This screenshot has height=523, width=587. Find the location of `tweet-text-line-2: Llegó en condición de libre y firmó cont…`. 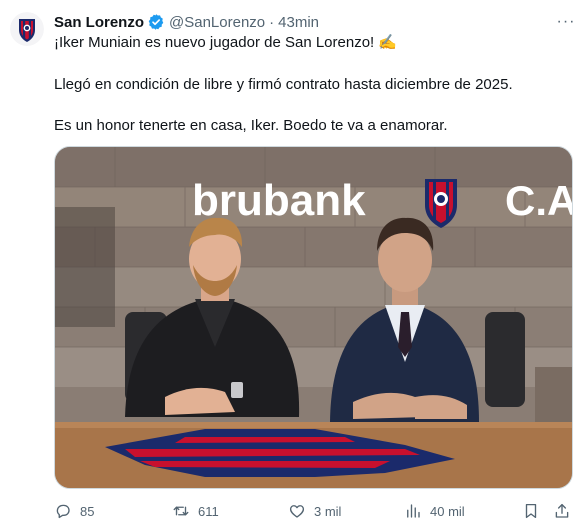

tweet-text-line-2: Llegó en condición de libre y firmó cont… is located at coordinates (283, 84).